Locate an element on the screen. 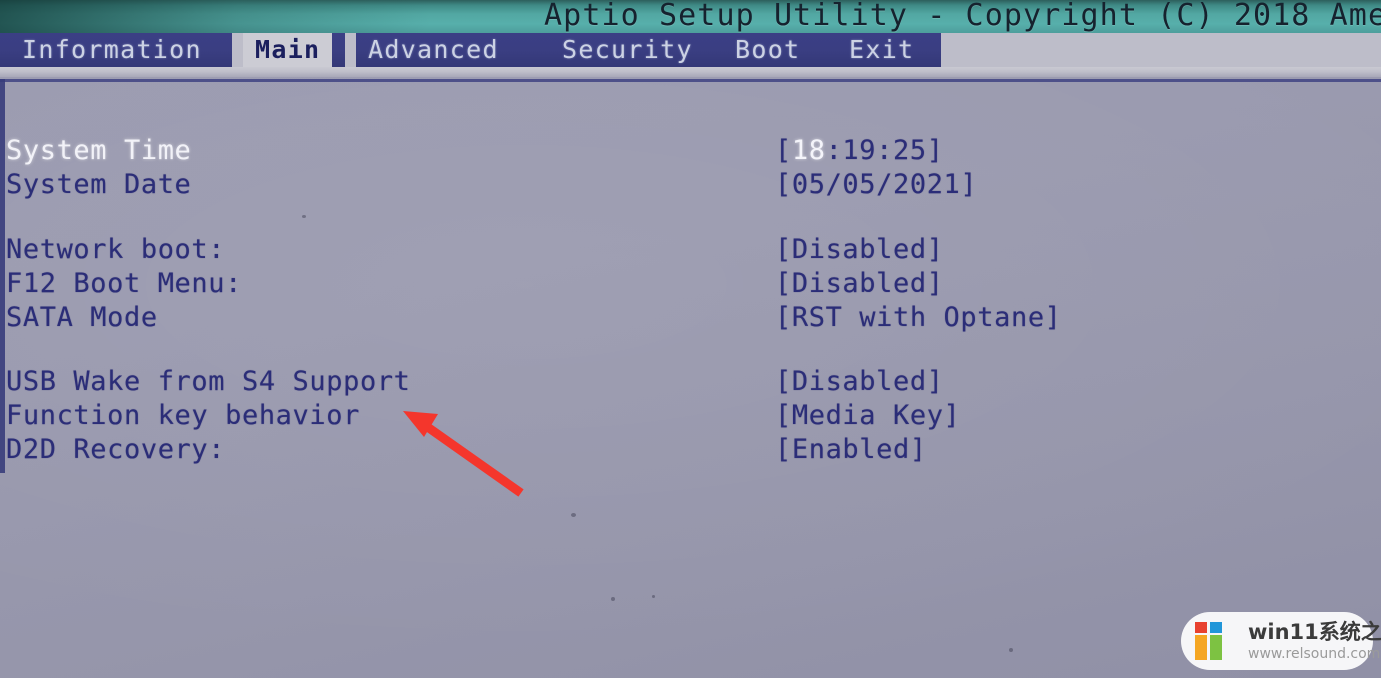  setting-label-system-date: System Date is located at coordinates (99, 184).